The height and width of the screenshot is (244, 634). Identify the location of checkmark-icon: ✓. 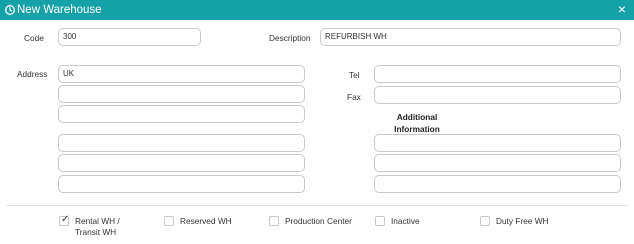
(65, 219).